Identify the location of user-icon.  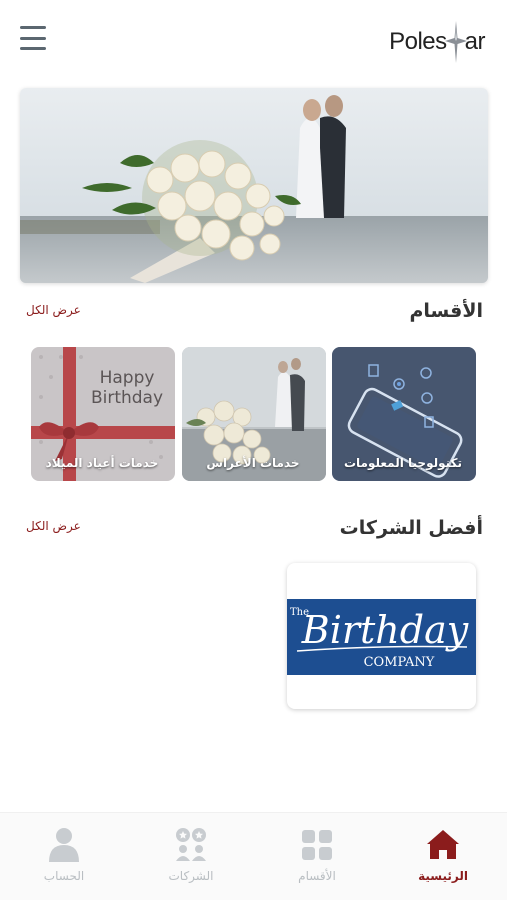
(64, 845).